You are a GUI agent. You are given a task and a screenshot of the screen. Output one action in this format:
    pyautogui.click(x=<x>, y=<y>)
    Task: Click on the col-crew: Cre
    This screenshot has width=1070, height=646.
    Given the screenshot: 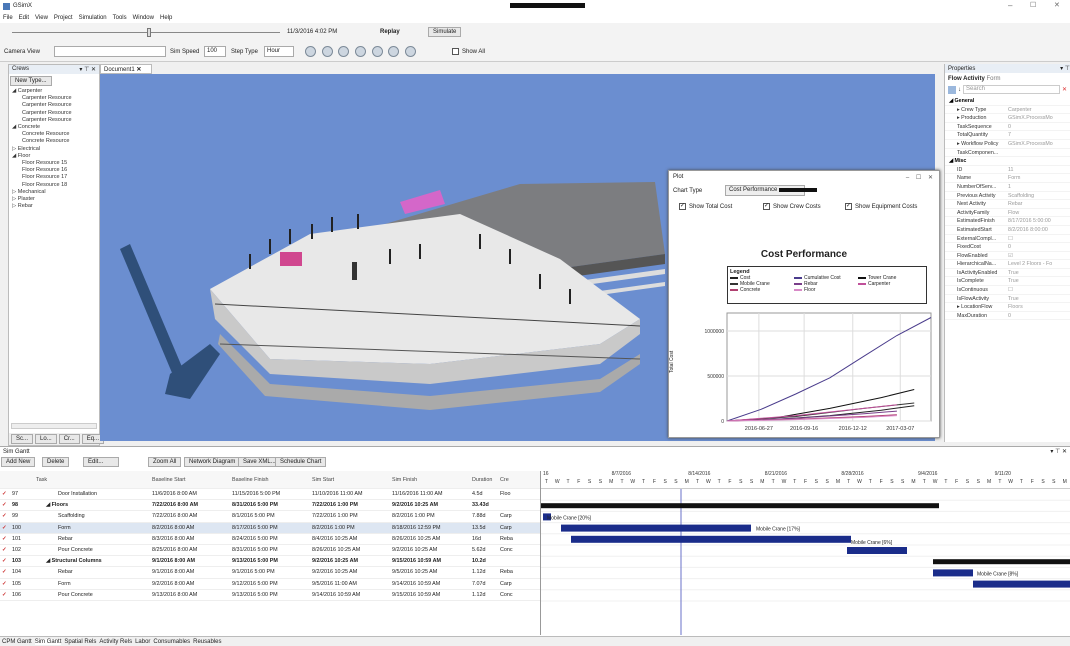 What is the action you would take?
    pyautogui.click(x=508, y=479)
    